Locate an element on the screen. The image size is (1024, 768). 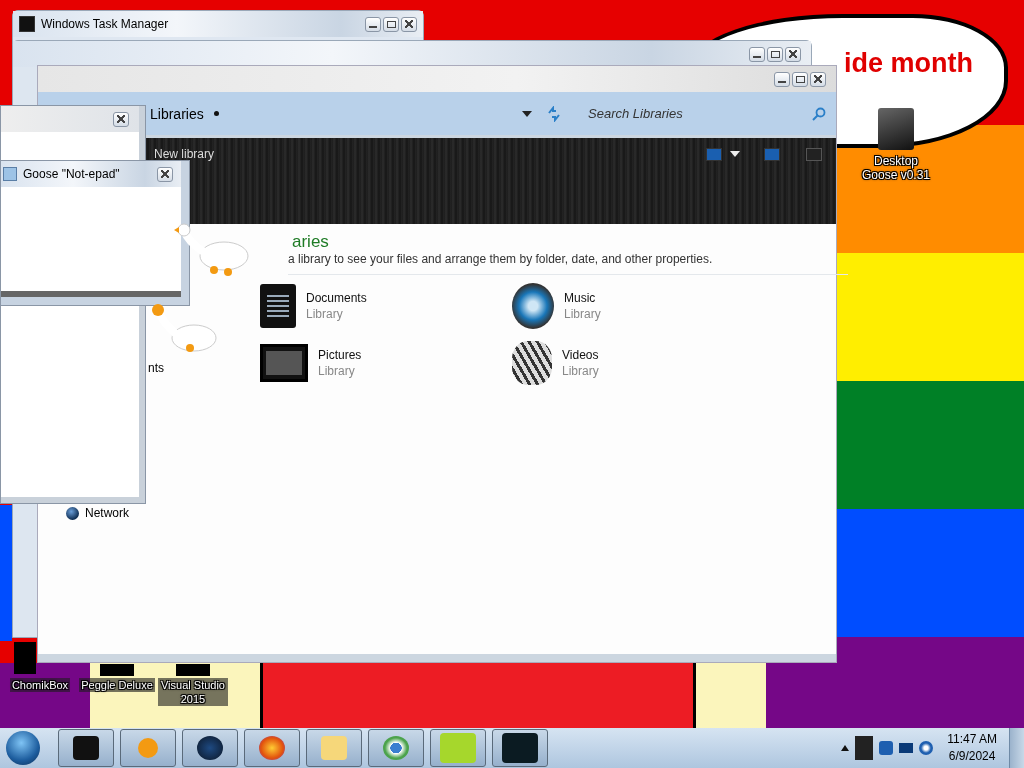
caret-icon is located at coordinates (845, 748).